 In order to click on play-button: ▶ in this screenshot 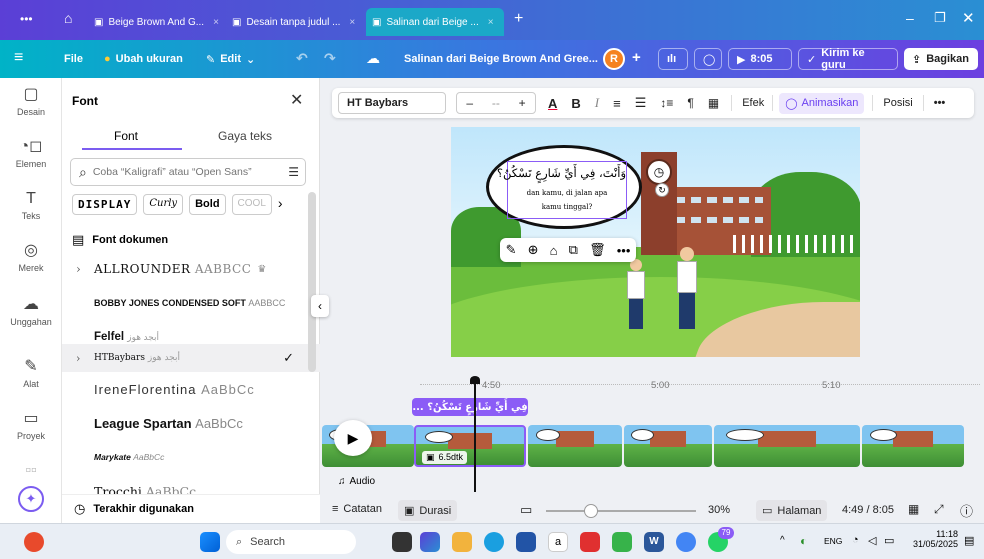, I will do `click(353, 438)`.